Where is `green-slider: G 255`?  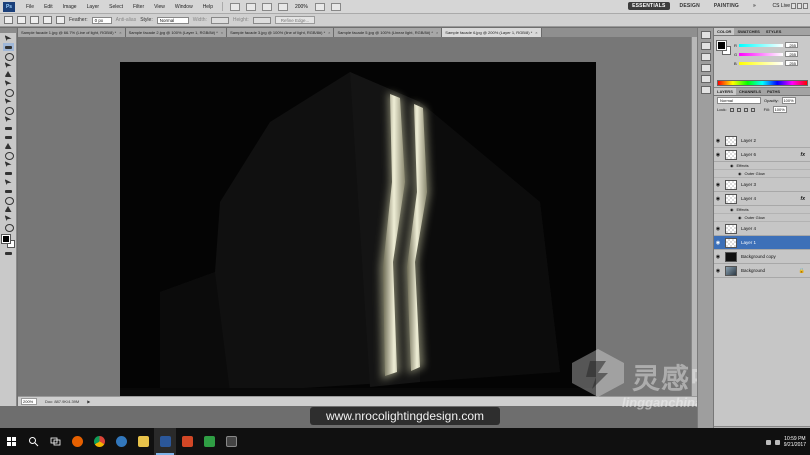 green-slider: G 255 is located at coordinates (771, 54).